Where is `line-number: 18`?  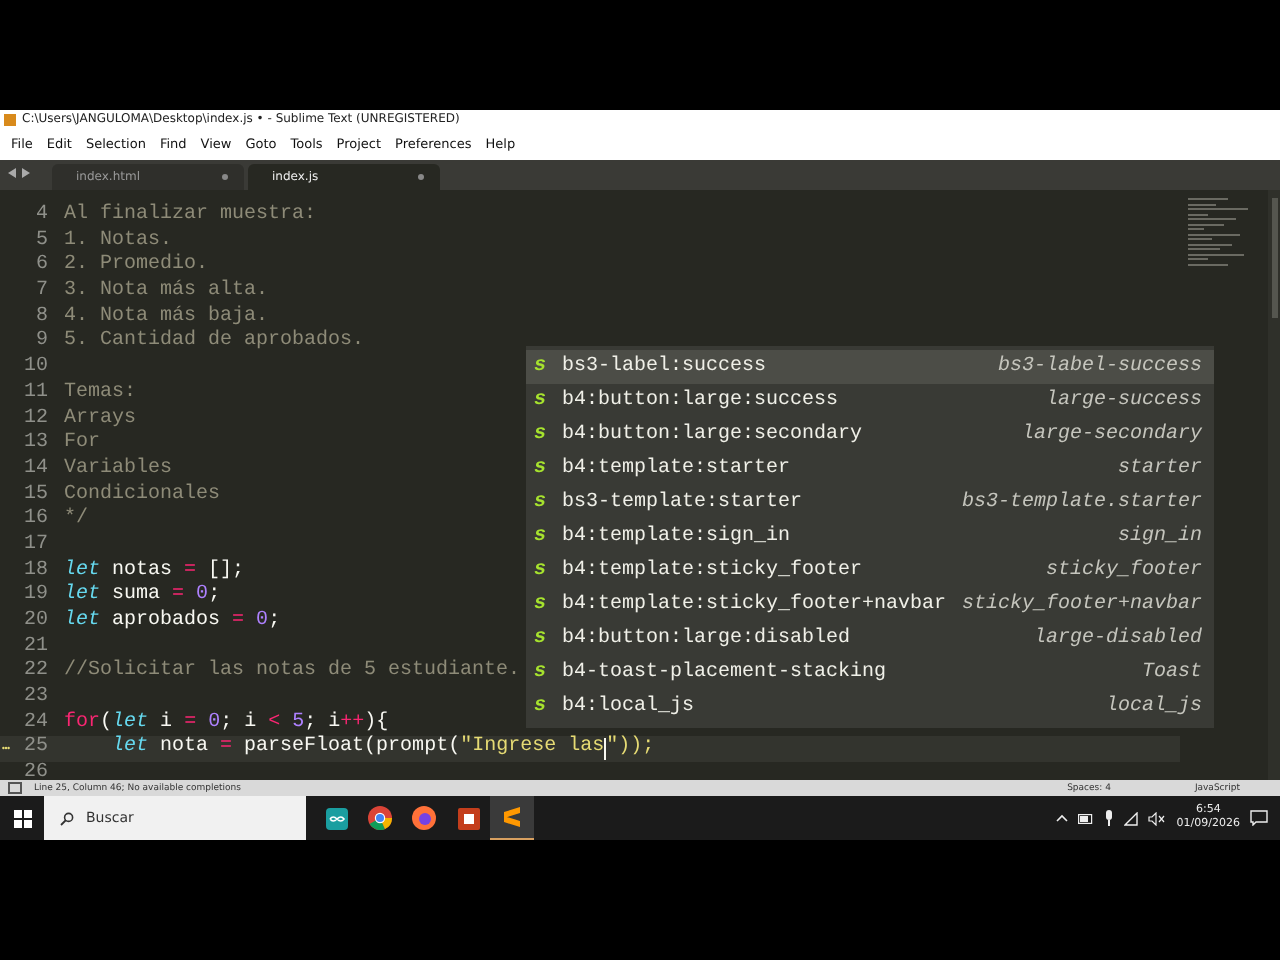
line-number: 18 is located at coordinates (35, 571).